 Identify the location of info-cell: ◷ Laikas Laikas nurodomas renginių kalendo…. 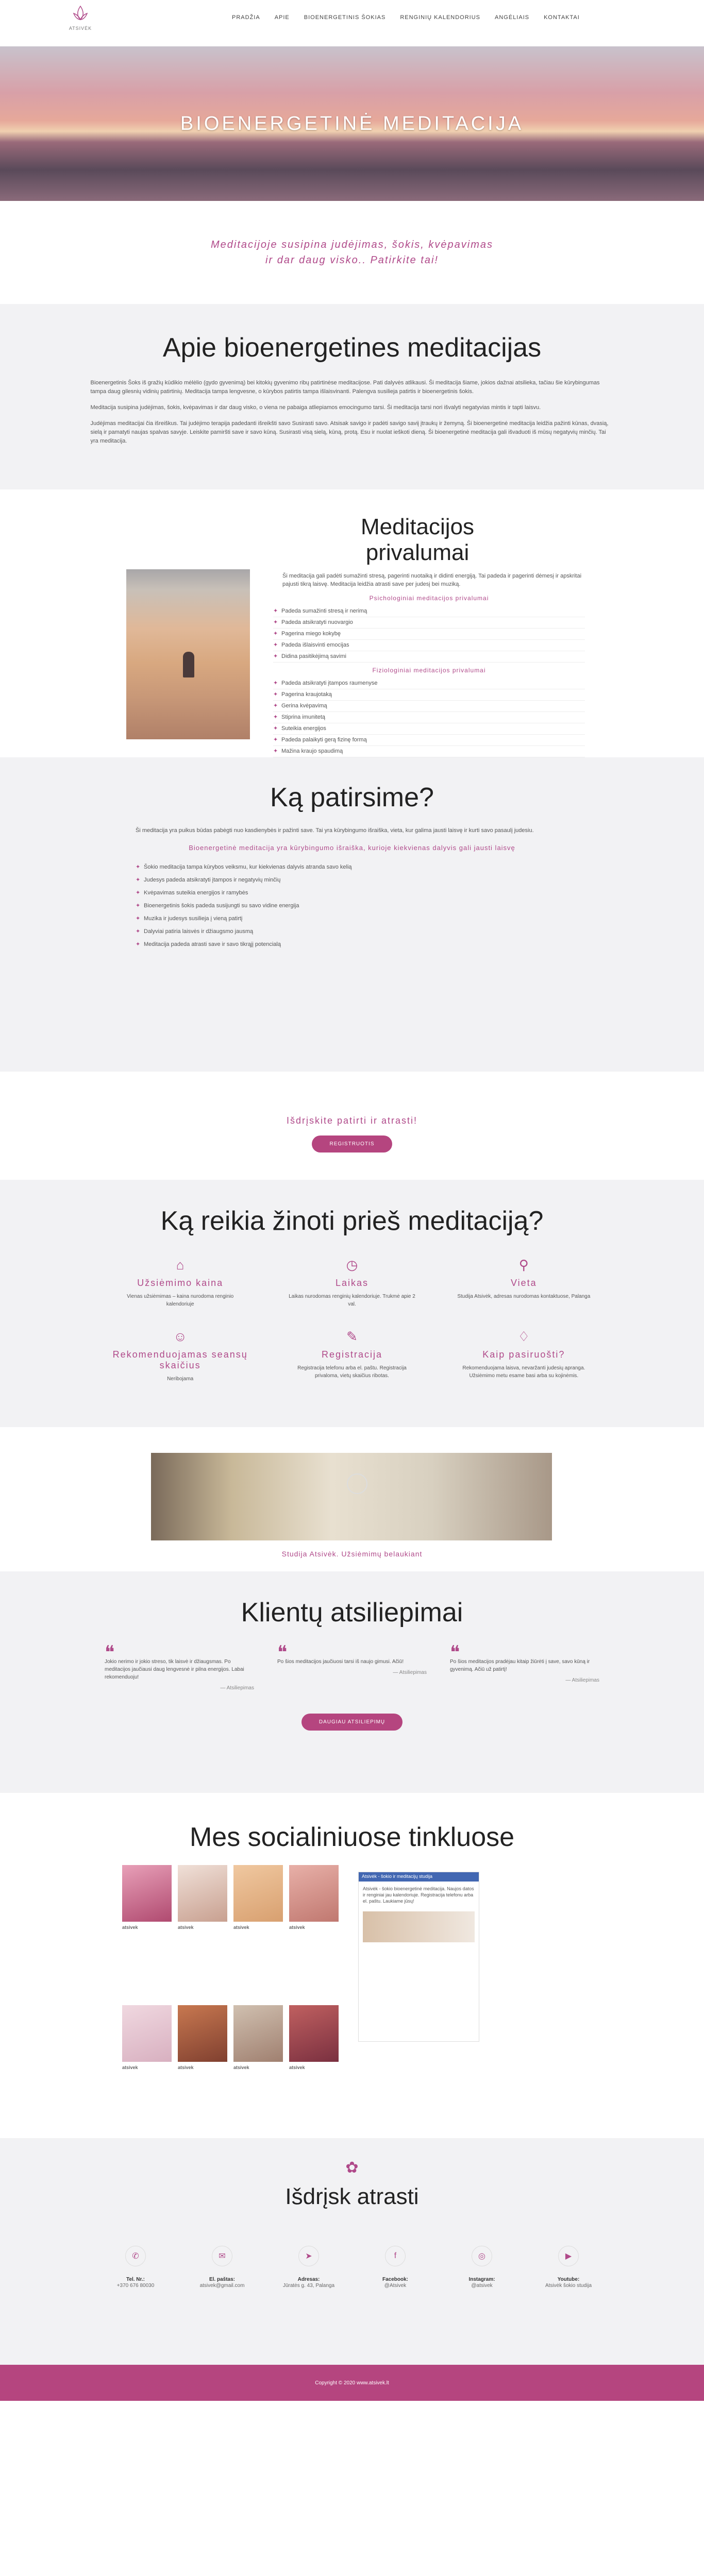
(352, 1282).